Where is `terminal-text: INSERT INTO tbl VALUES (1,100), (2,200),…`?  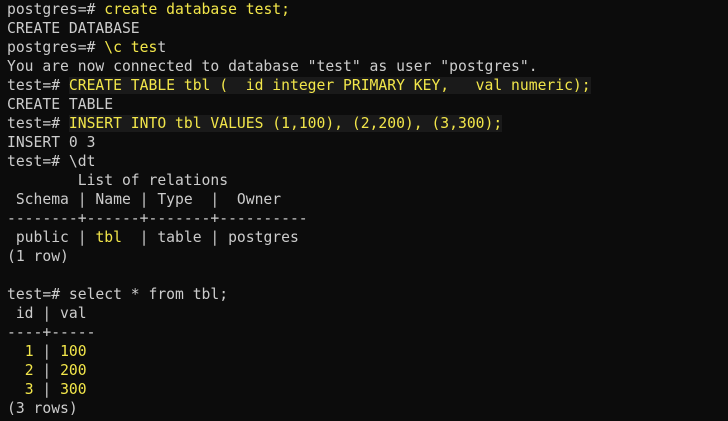 terminal-text: INSERT INTO tbl VALUES (1,100), (2,200),… is located at coordinates (285, 123).